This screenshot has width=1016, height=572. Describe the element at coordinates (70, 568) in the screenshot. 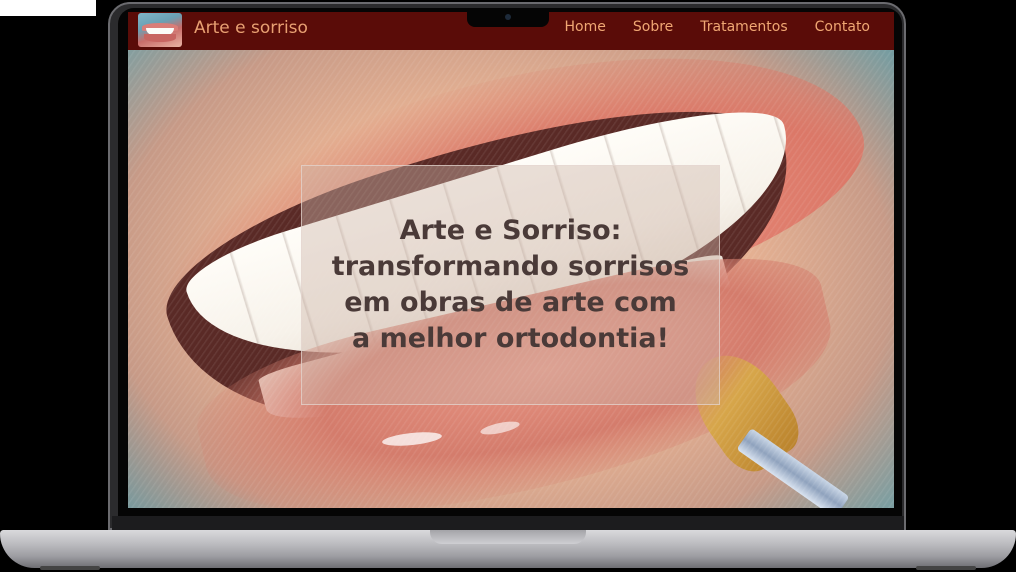

I see `laptop-foot-left` at that location.